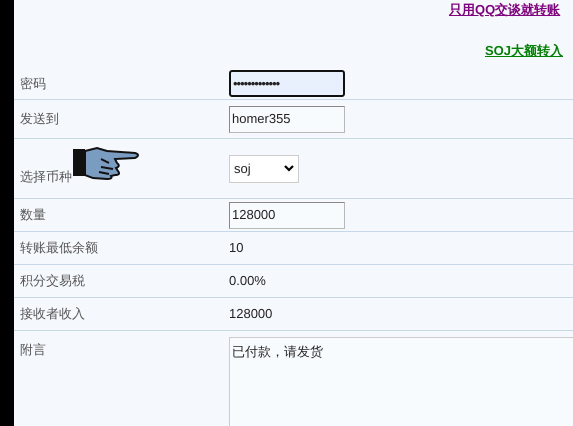 The width and height of the screenshot is (573, 426). I want to click on message-textarea: 已付款，请发货, so click(401, 381).